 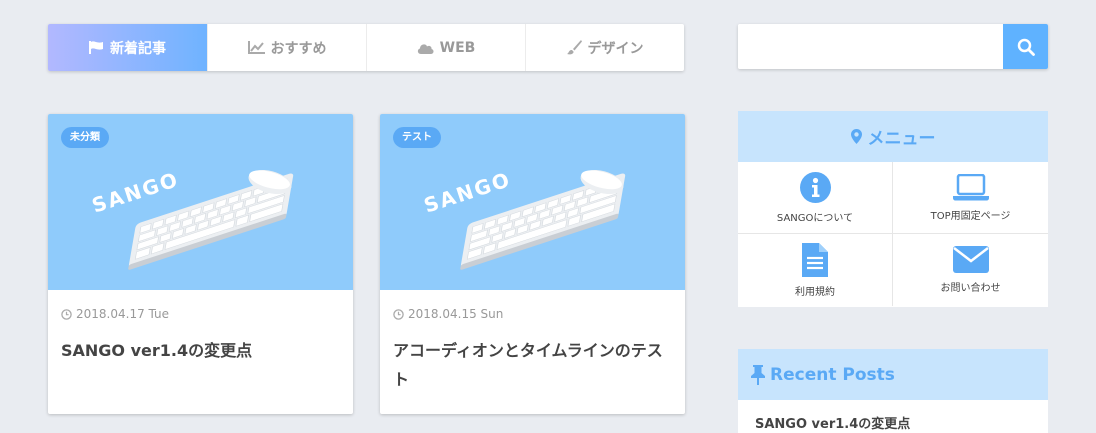 What do you see at coordinates (815, 218) in the screenshot?
I see `menu-item-label: SANGOについて` at bounding box center [815, 218].